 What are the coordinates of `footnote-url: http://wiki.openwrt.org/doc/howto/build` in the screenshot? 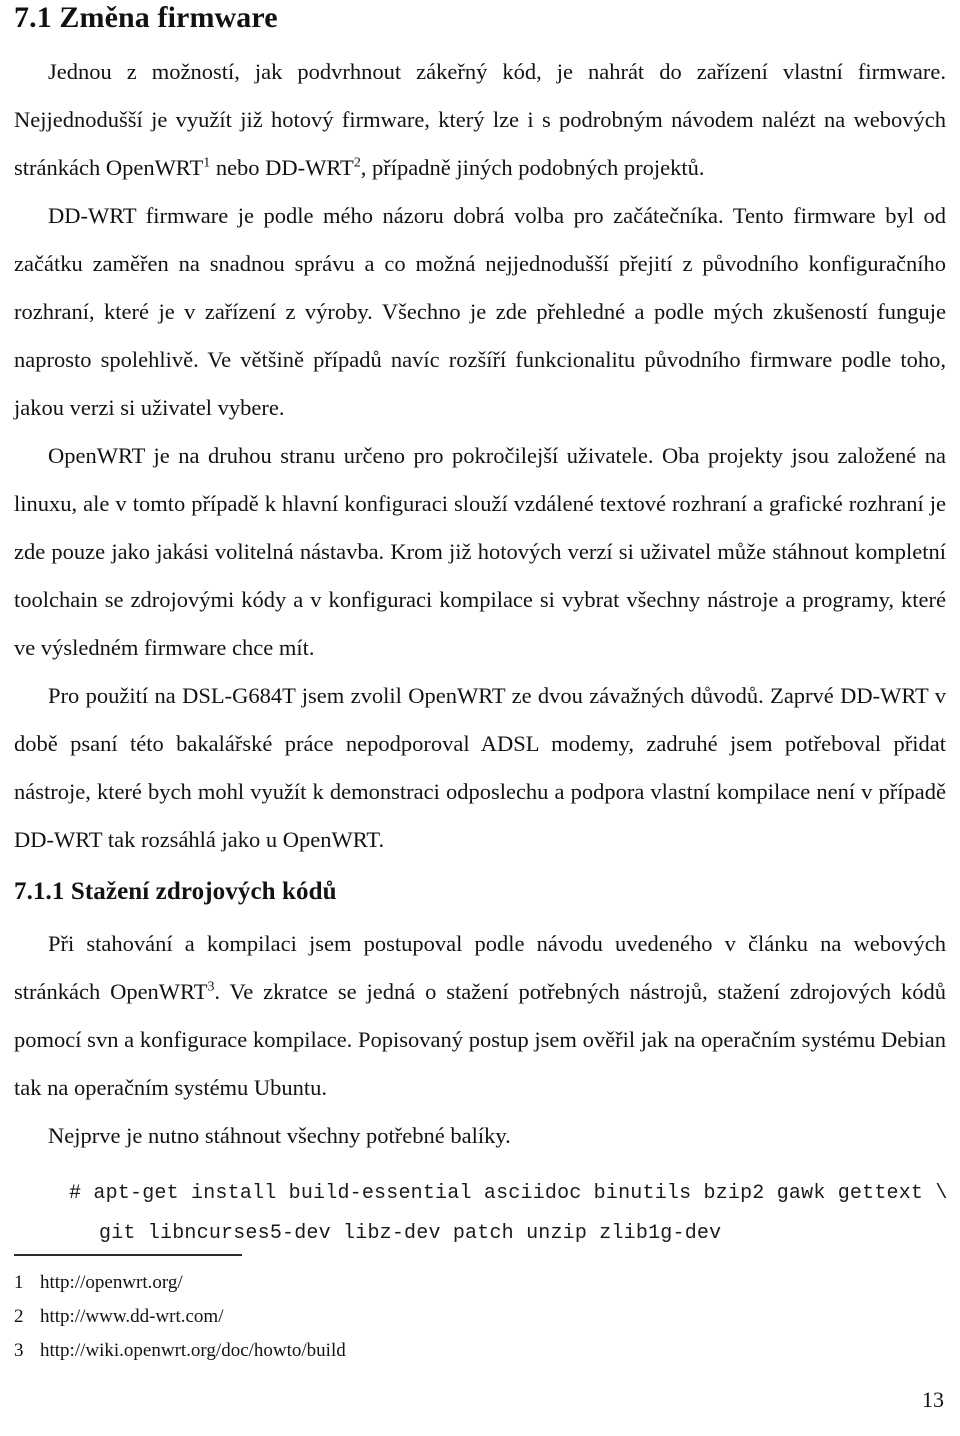 It's located at (193, 1351).